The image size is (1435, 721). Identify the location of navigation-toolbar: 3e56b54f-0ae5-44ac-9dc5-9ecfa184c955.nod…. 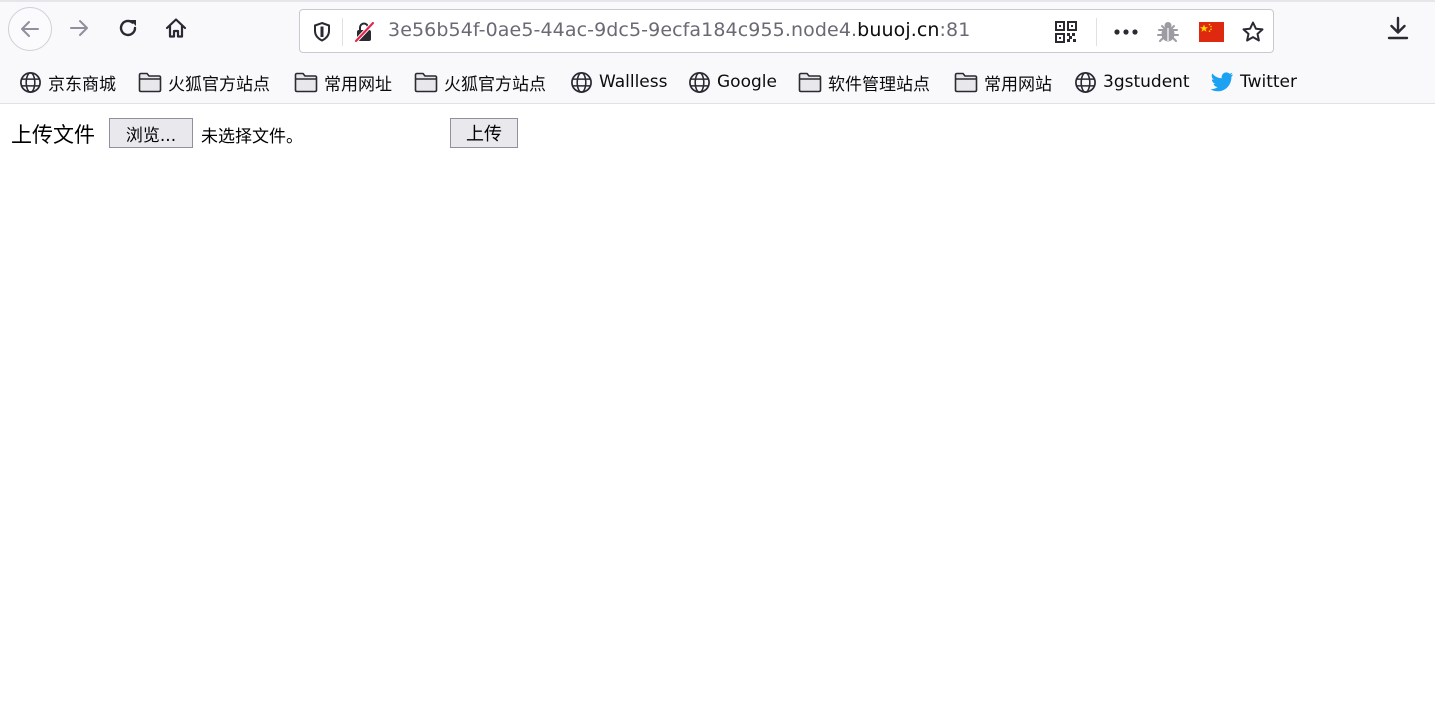
(717, 31).